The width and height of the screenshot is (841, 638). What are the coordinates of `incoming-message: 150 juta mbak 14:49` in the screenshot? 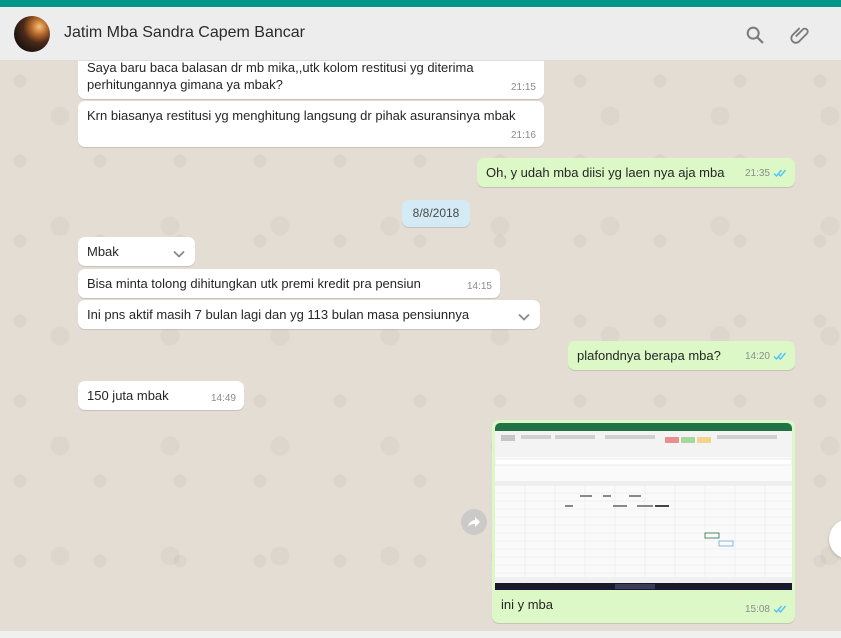 It's located at (161, 395).